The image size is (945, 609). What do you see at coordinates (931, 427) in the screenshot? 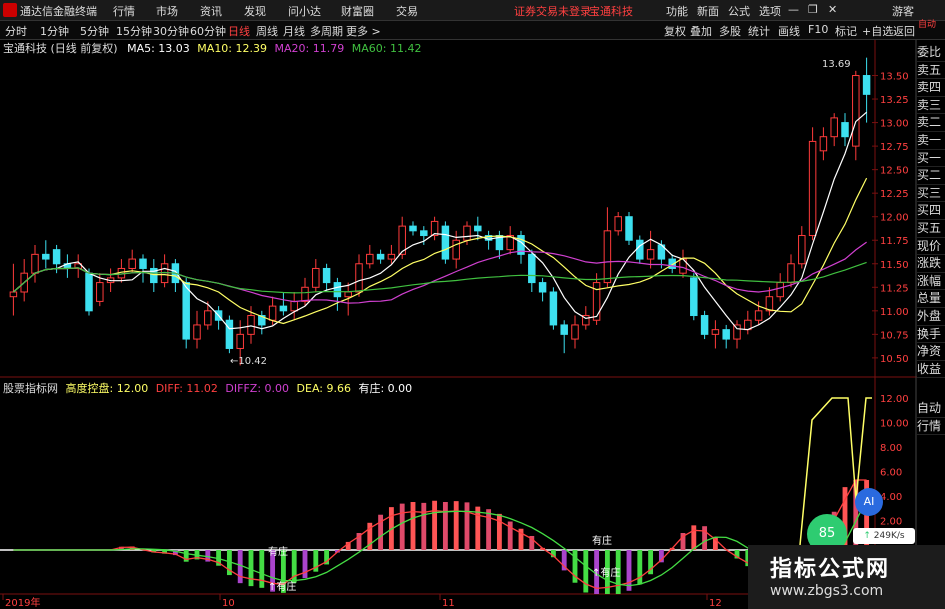
I see `panel-item-20: 行情` at bounding box center [931, 427].